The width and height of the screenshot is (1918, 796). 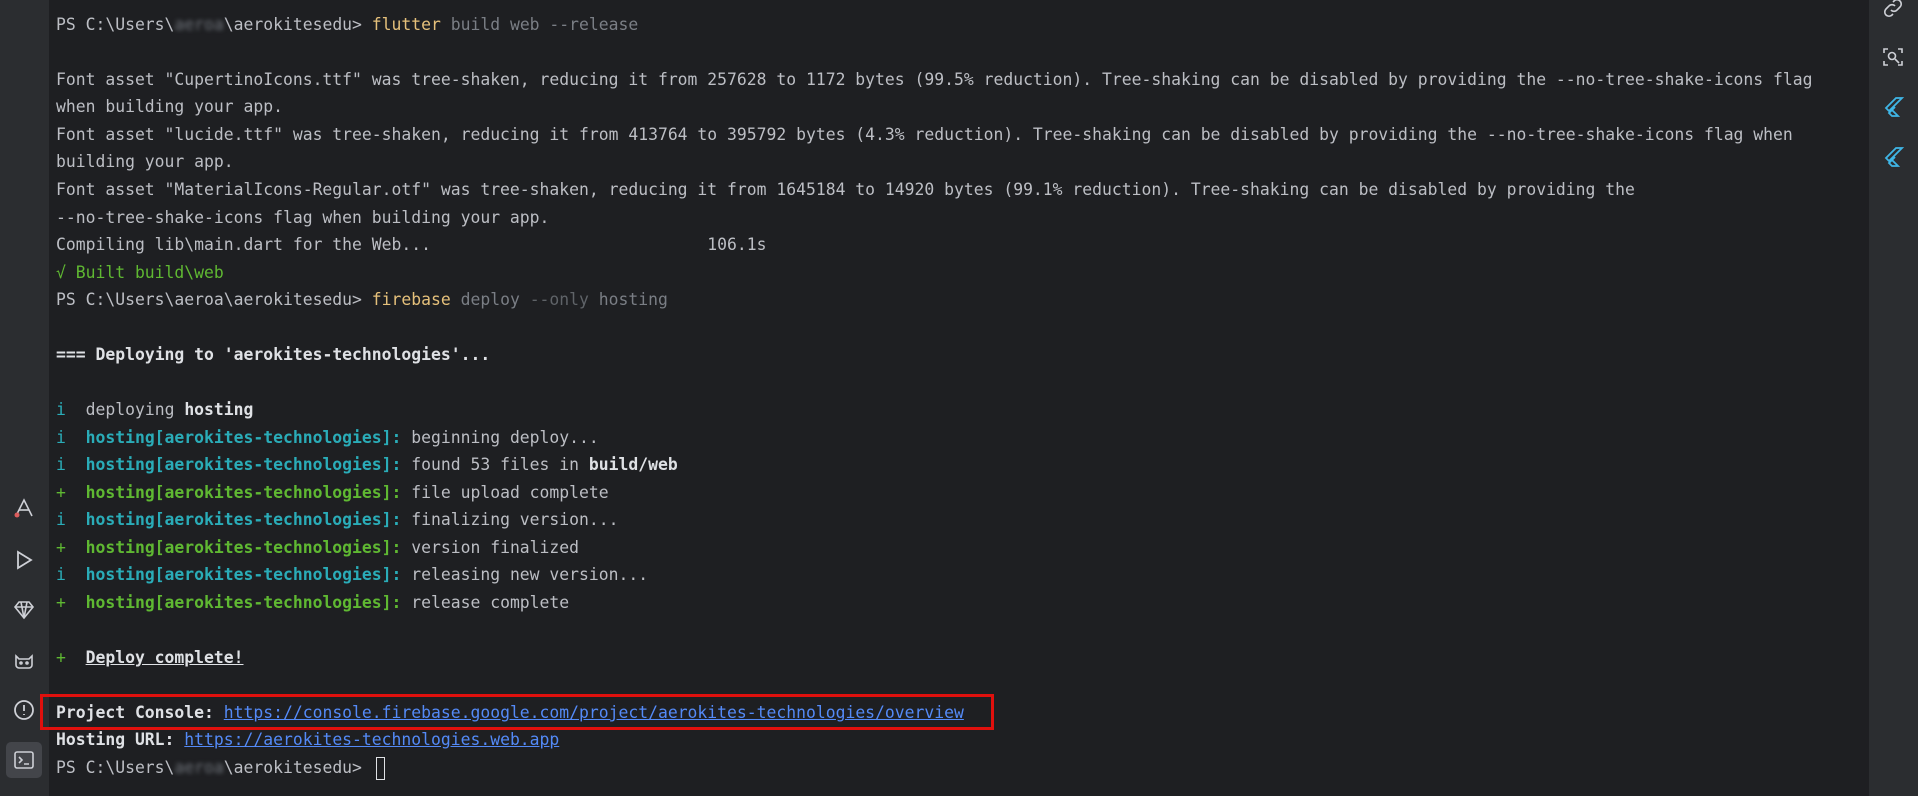 What do you see at coordinates (539, 24) in the screenshot?
I see `command-args: build web --release` at bounding box center [539, 24].